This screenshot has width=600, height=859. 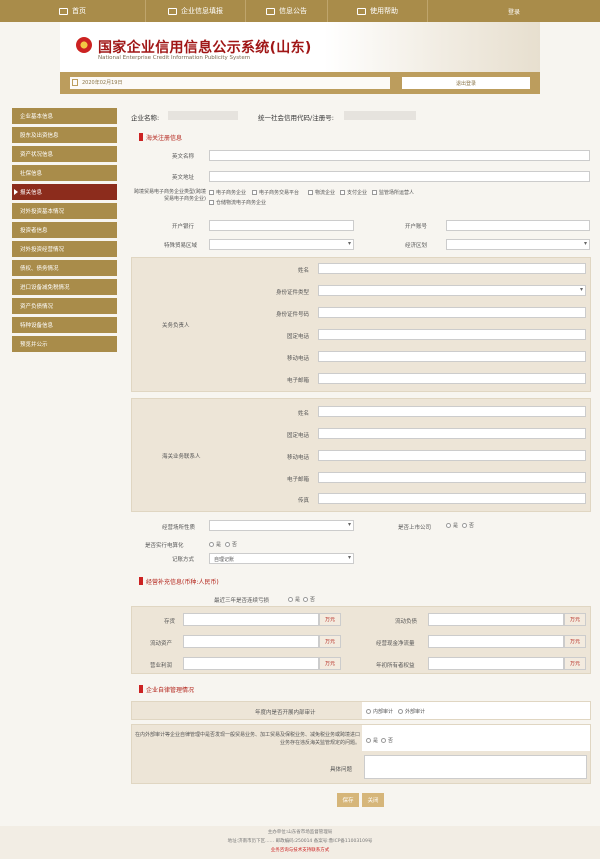 I want to click on premises-select, so click(x=281, y=525).